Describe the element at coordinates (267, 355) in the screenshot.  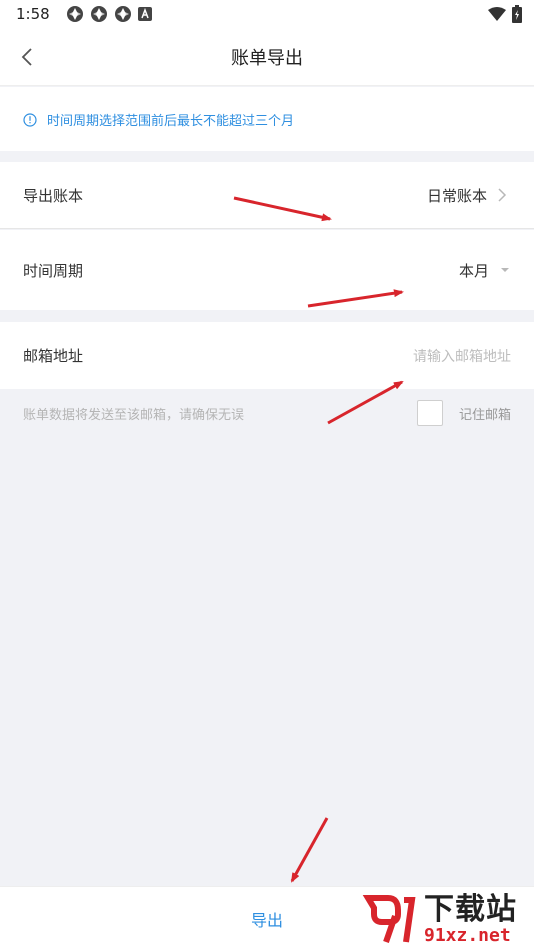
I see `email-row: 邮箱地址 请输入邮箱地址` at that location.